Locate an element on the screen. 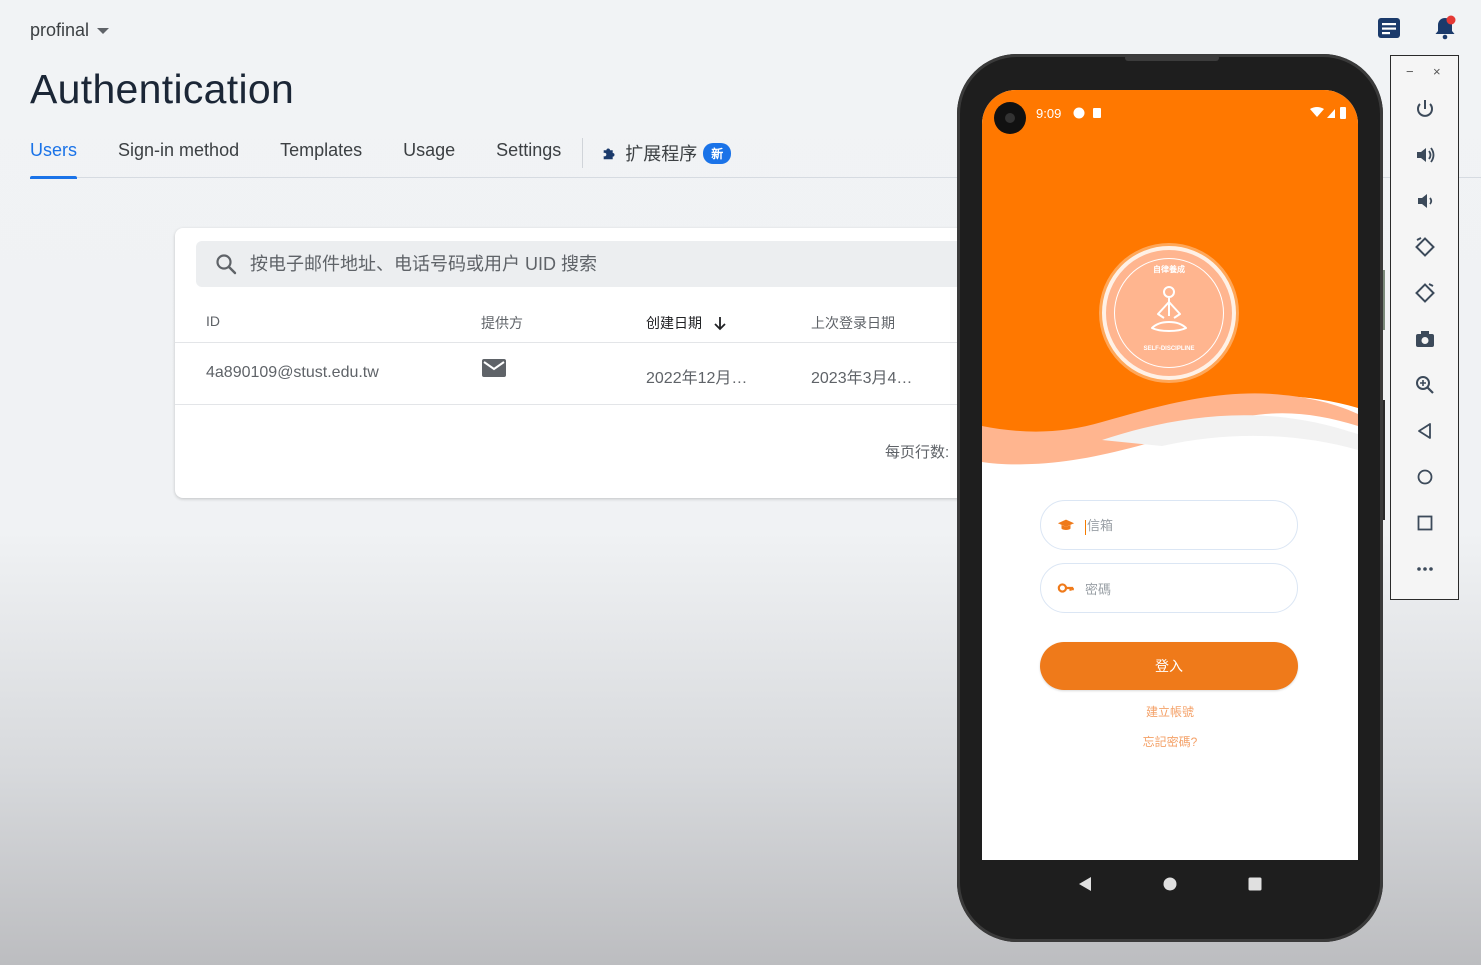  close-button: × is located at coordinates (1437, 71).